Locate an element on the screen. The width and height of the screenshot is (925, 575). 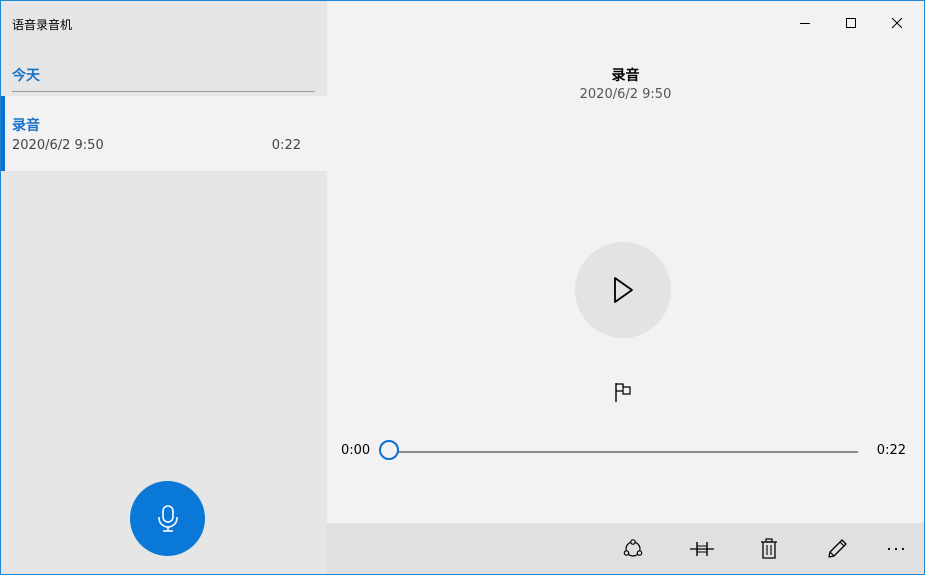
maximize-button is located at coordinates (851, 23).